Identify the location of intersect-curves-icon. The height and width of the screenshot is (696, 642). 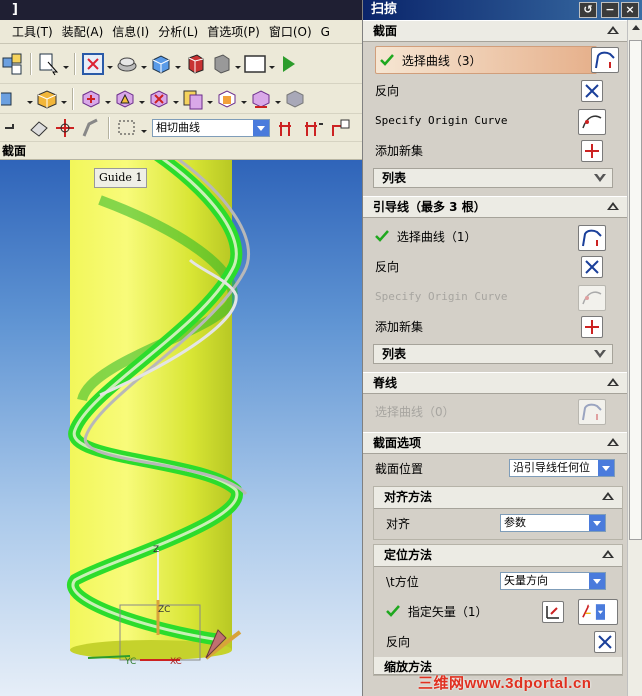
(289, 128).